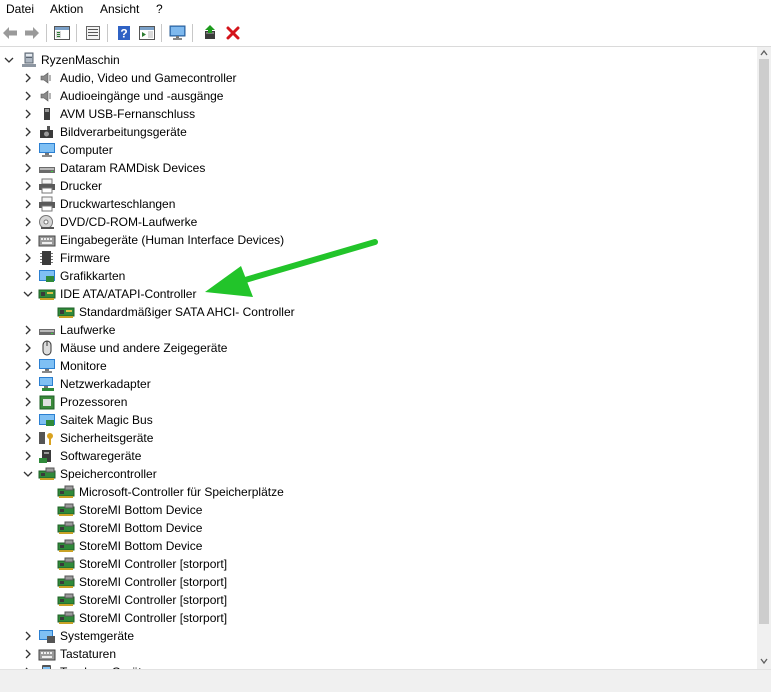 The height and width of the screenshot is (692, 771). Describe the element at coordinates (124, 33) in the screenshot. I see `help-button: ?` at that location.